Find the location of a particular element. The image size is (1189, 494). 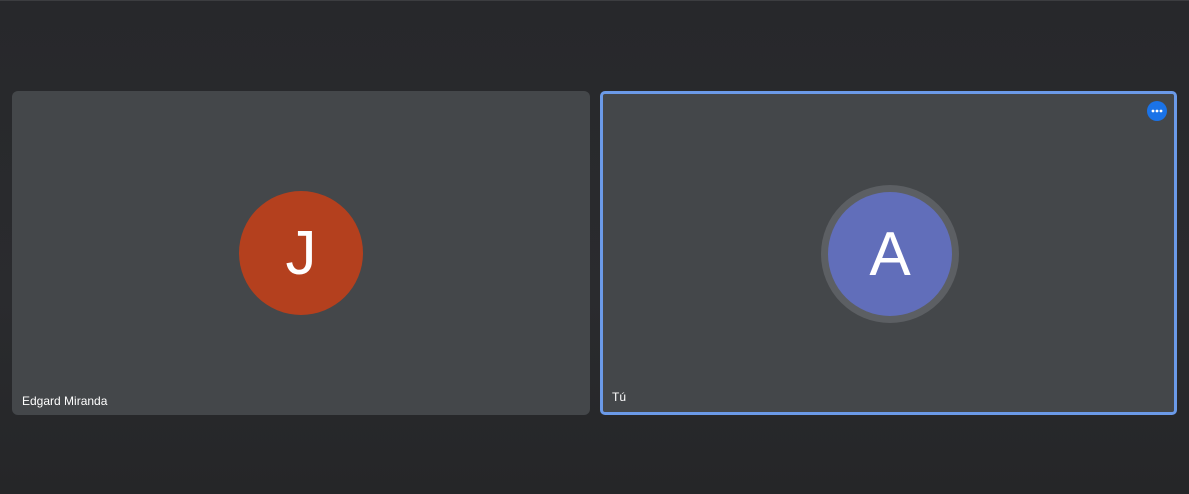

top-divider is located at coordinates (594, 0).